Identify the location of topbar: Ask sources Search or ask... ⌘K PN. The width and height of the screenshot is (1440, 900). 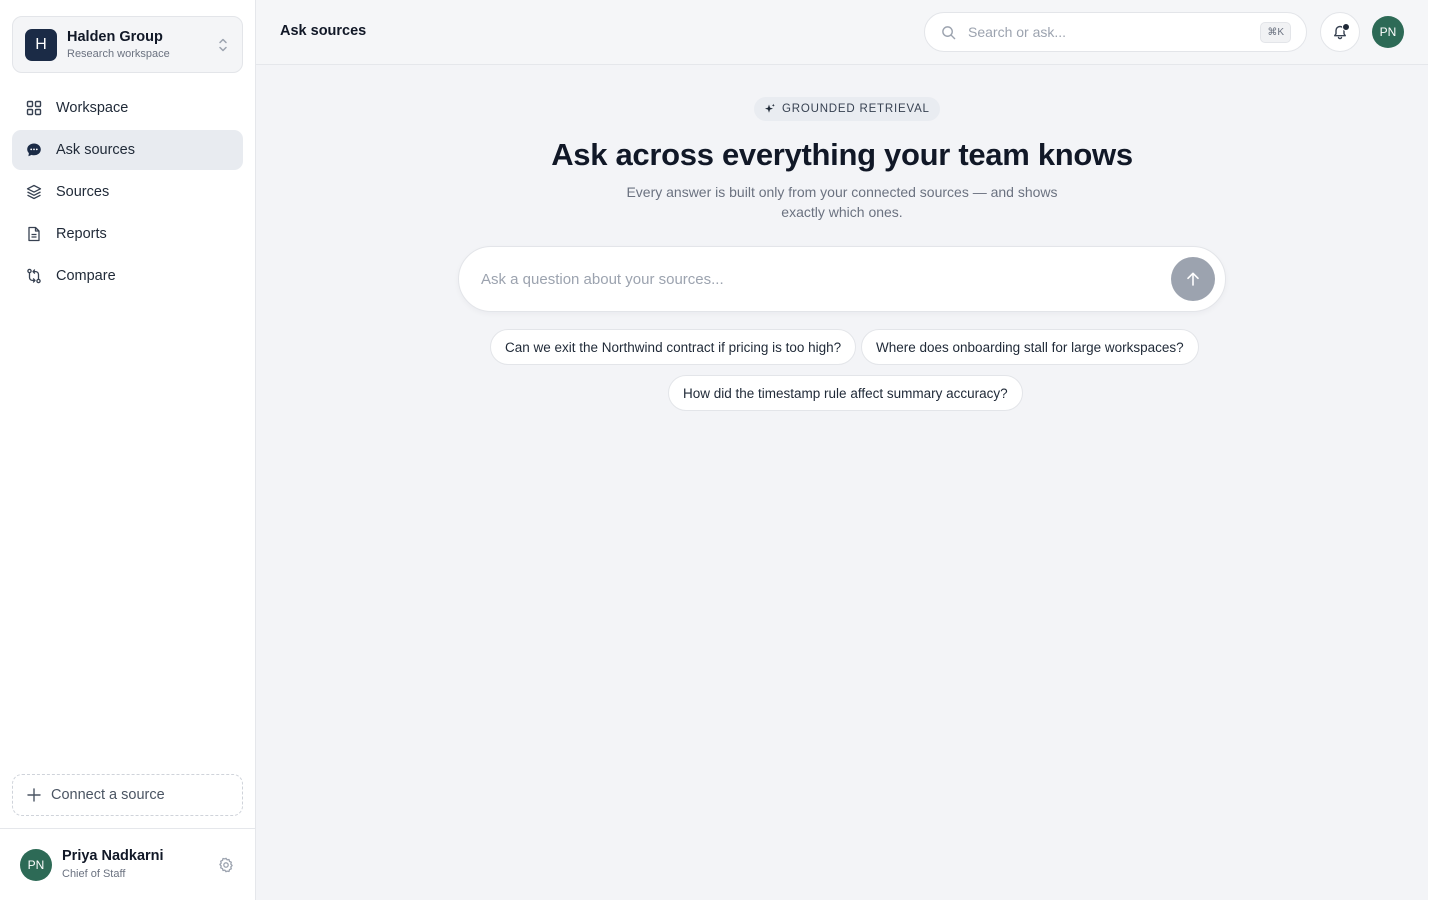
(842, 32).